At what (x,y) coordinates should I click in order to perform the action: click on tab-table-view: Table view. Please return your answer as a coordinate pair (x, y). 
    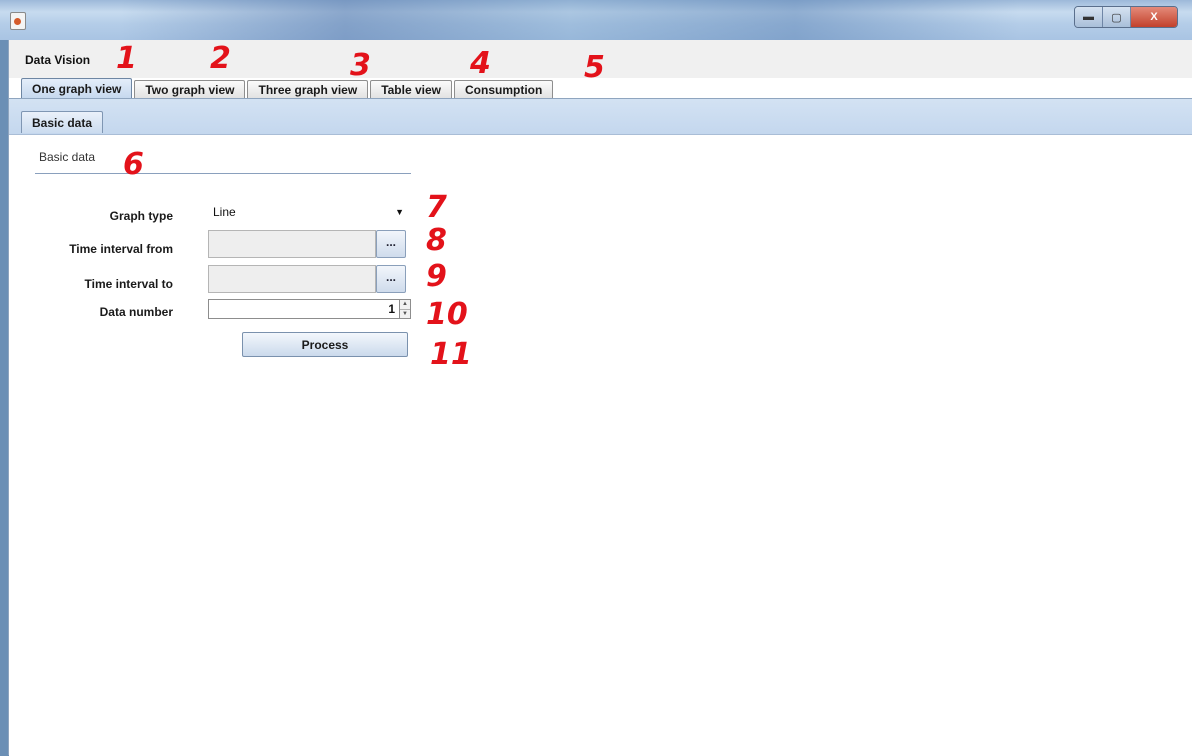
    Looking at the image, I should click on (411, 89).